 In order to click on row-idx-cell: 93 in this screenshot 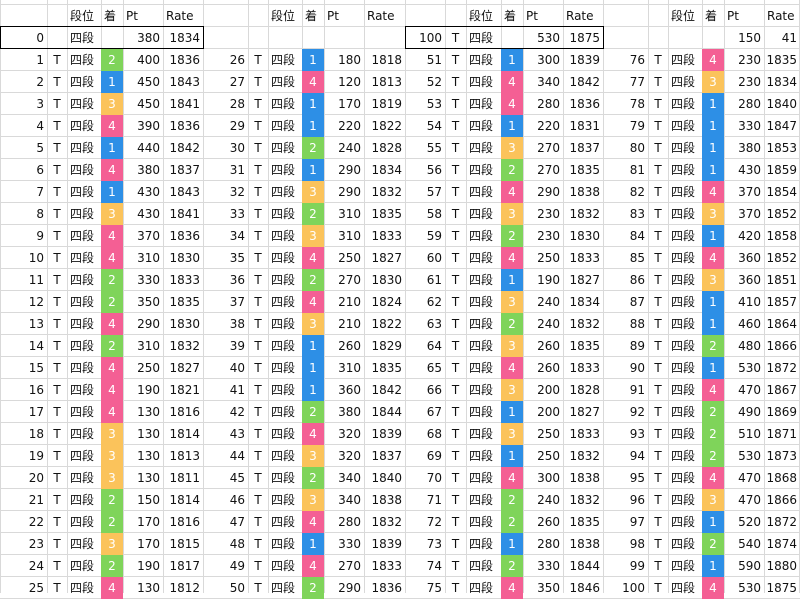, I will do `click(625, 434)`.